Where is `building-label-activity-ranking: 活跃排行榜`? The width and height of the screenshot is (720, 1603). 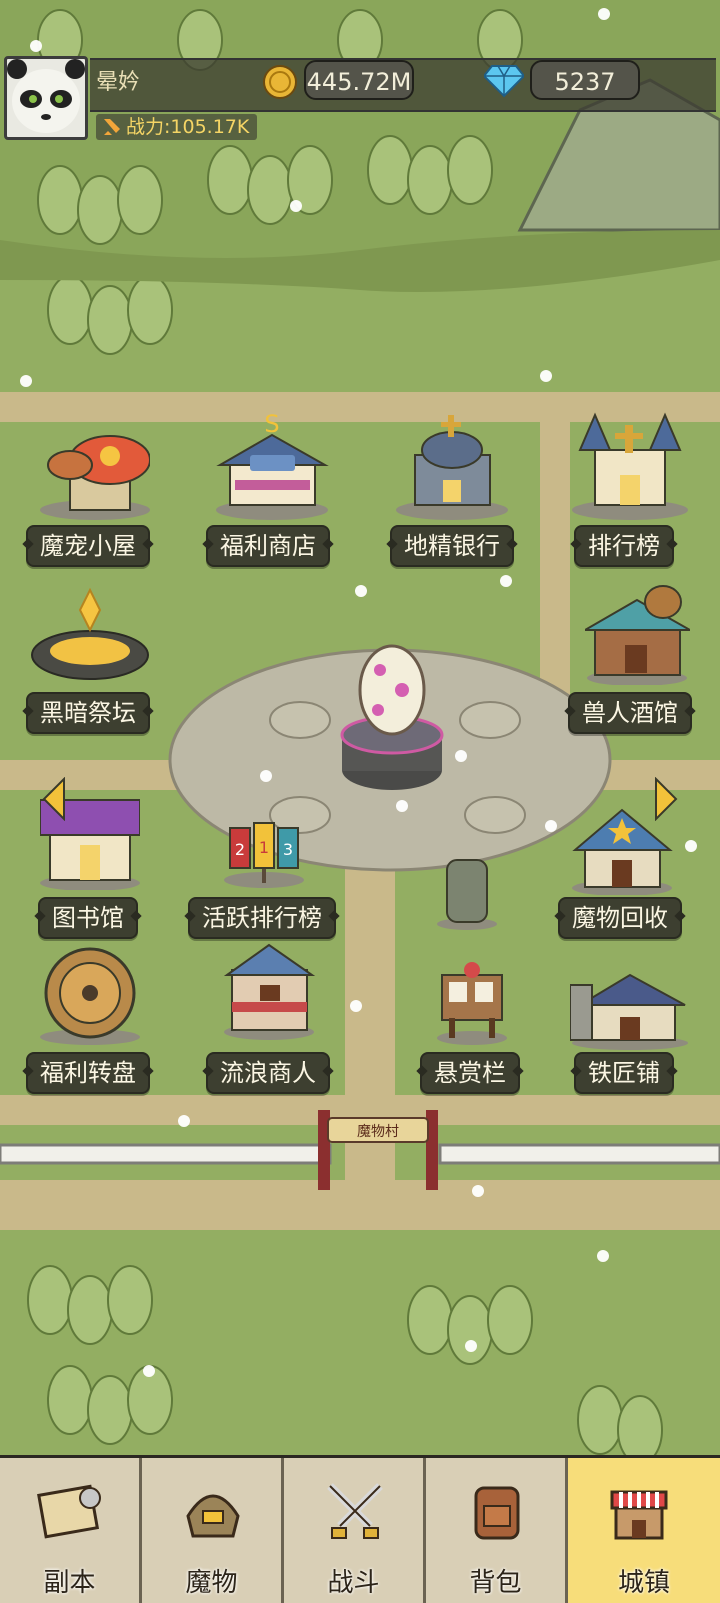 building-label-activity-ranking: 活跃排行榜 is located at coordinates (262, 918).